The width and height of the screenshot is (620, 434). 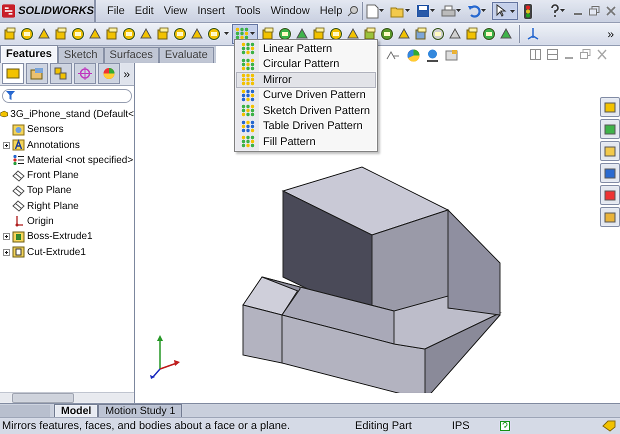 What do you see at coordinates (116, 11) in the screenshot?
I see `menu-item: File` at bounding box center [116, 11].